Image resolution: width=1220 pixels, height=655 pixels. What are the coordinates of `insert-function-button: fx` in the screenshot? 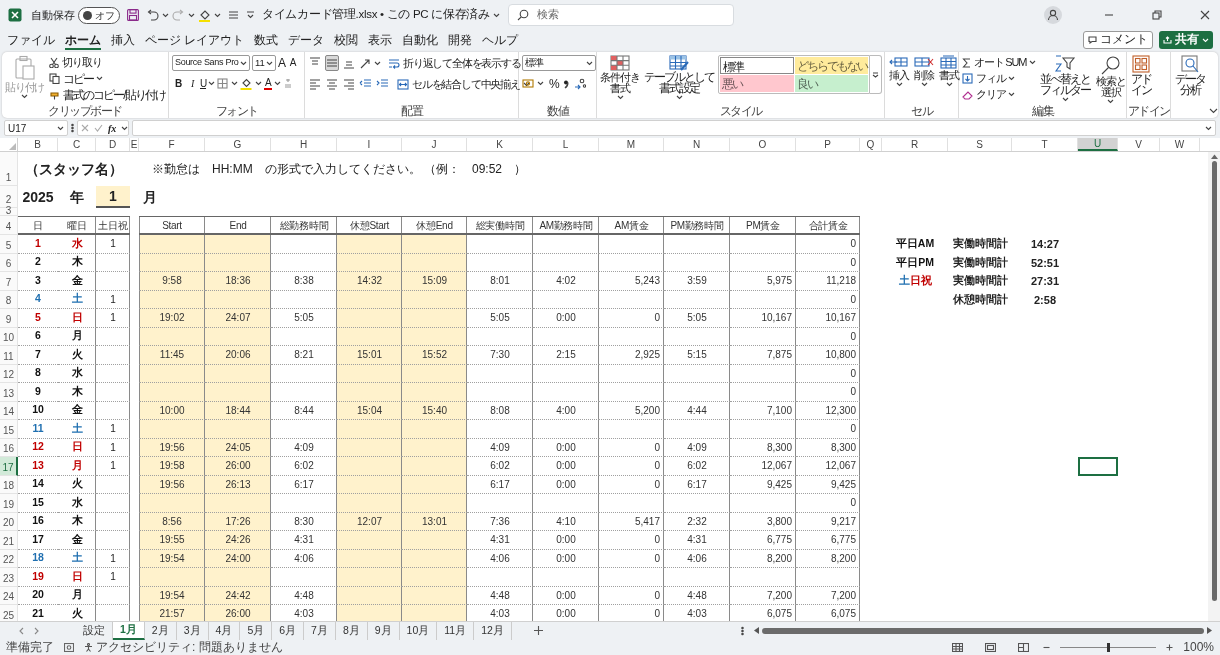 It's located at (112, 128).